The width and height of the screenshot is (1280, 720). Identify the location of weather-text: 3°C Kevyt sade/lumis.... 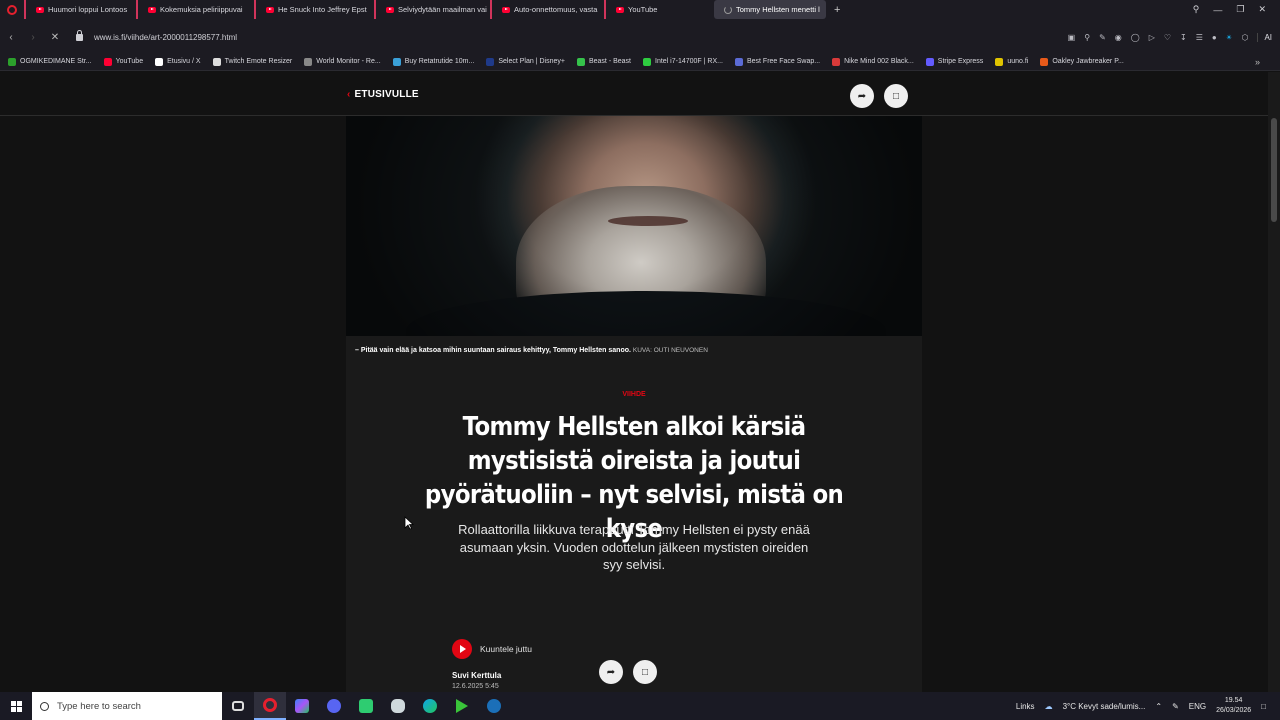
(1104, 706).